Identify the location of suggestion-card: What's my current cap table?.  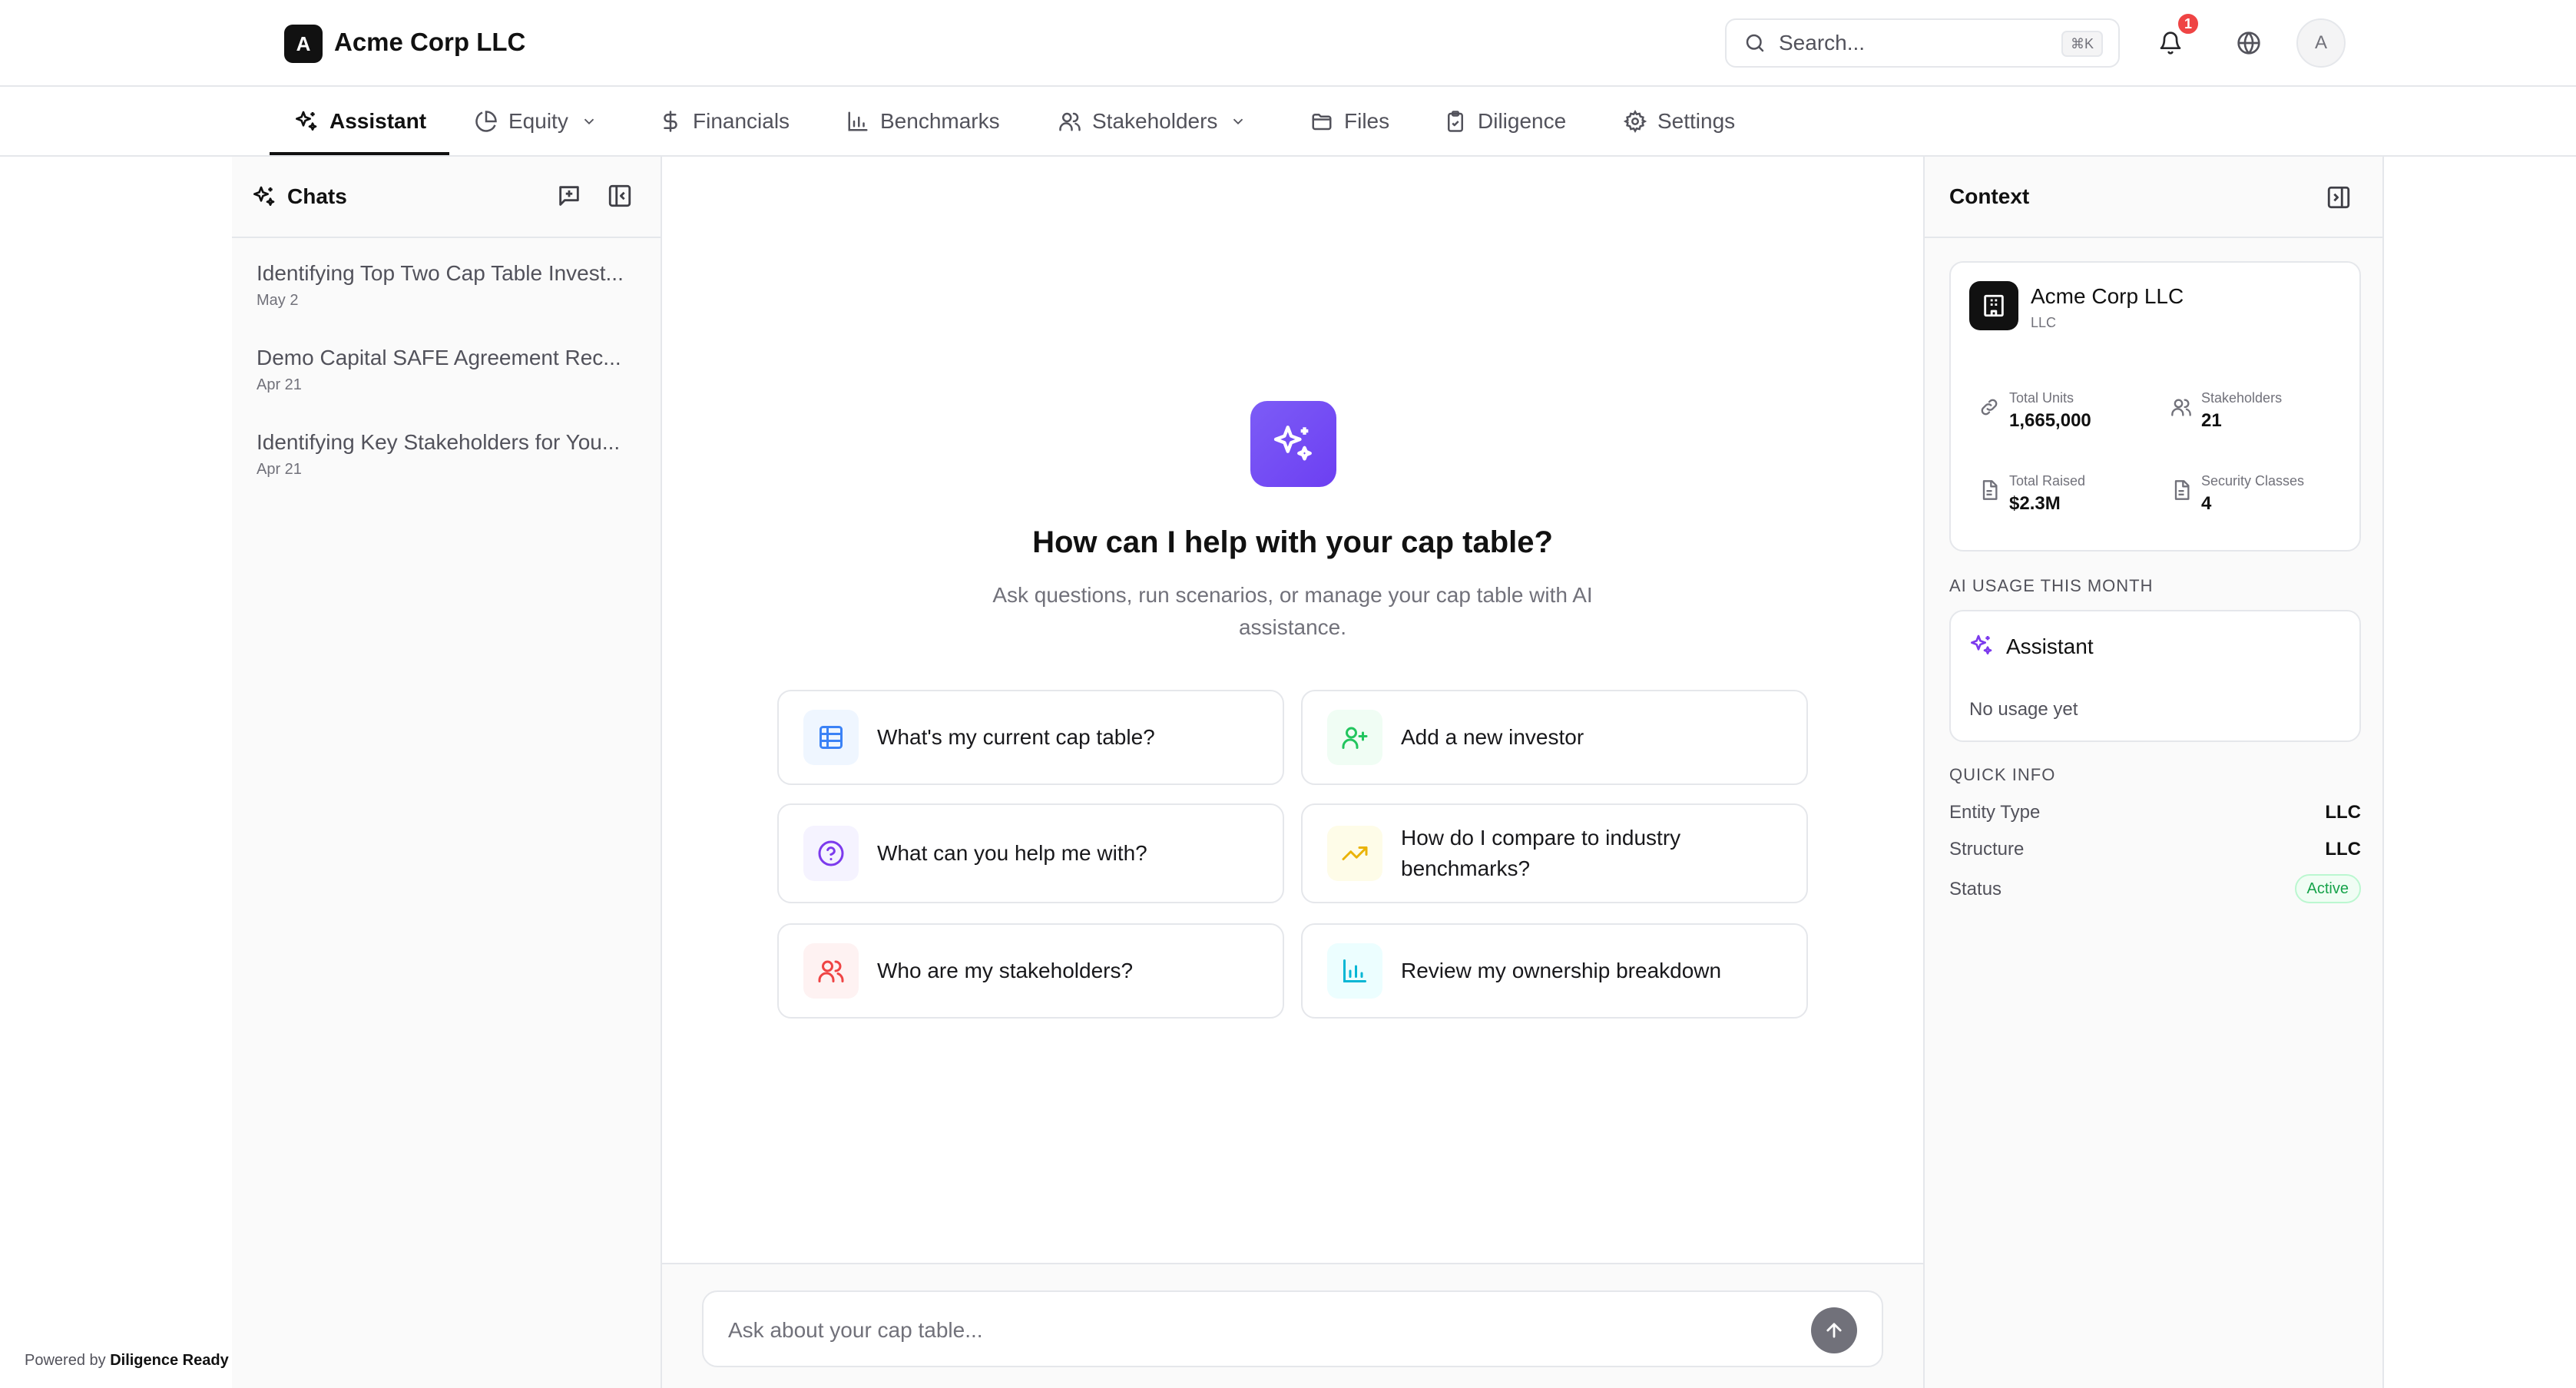
(1030, 738).